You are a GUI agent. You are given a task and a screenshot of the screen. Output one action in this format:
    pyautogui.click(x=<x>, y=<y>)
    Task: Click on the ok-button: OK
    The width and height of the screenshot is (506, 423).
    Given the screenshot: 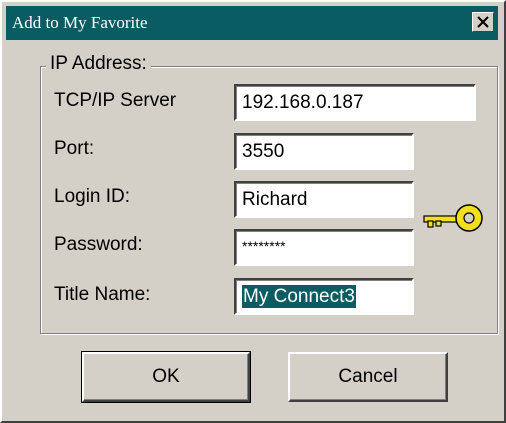 What is the action you would take?
    pyautogui.click(x=166, y=377)
    